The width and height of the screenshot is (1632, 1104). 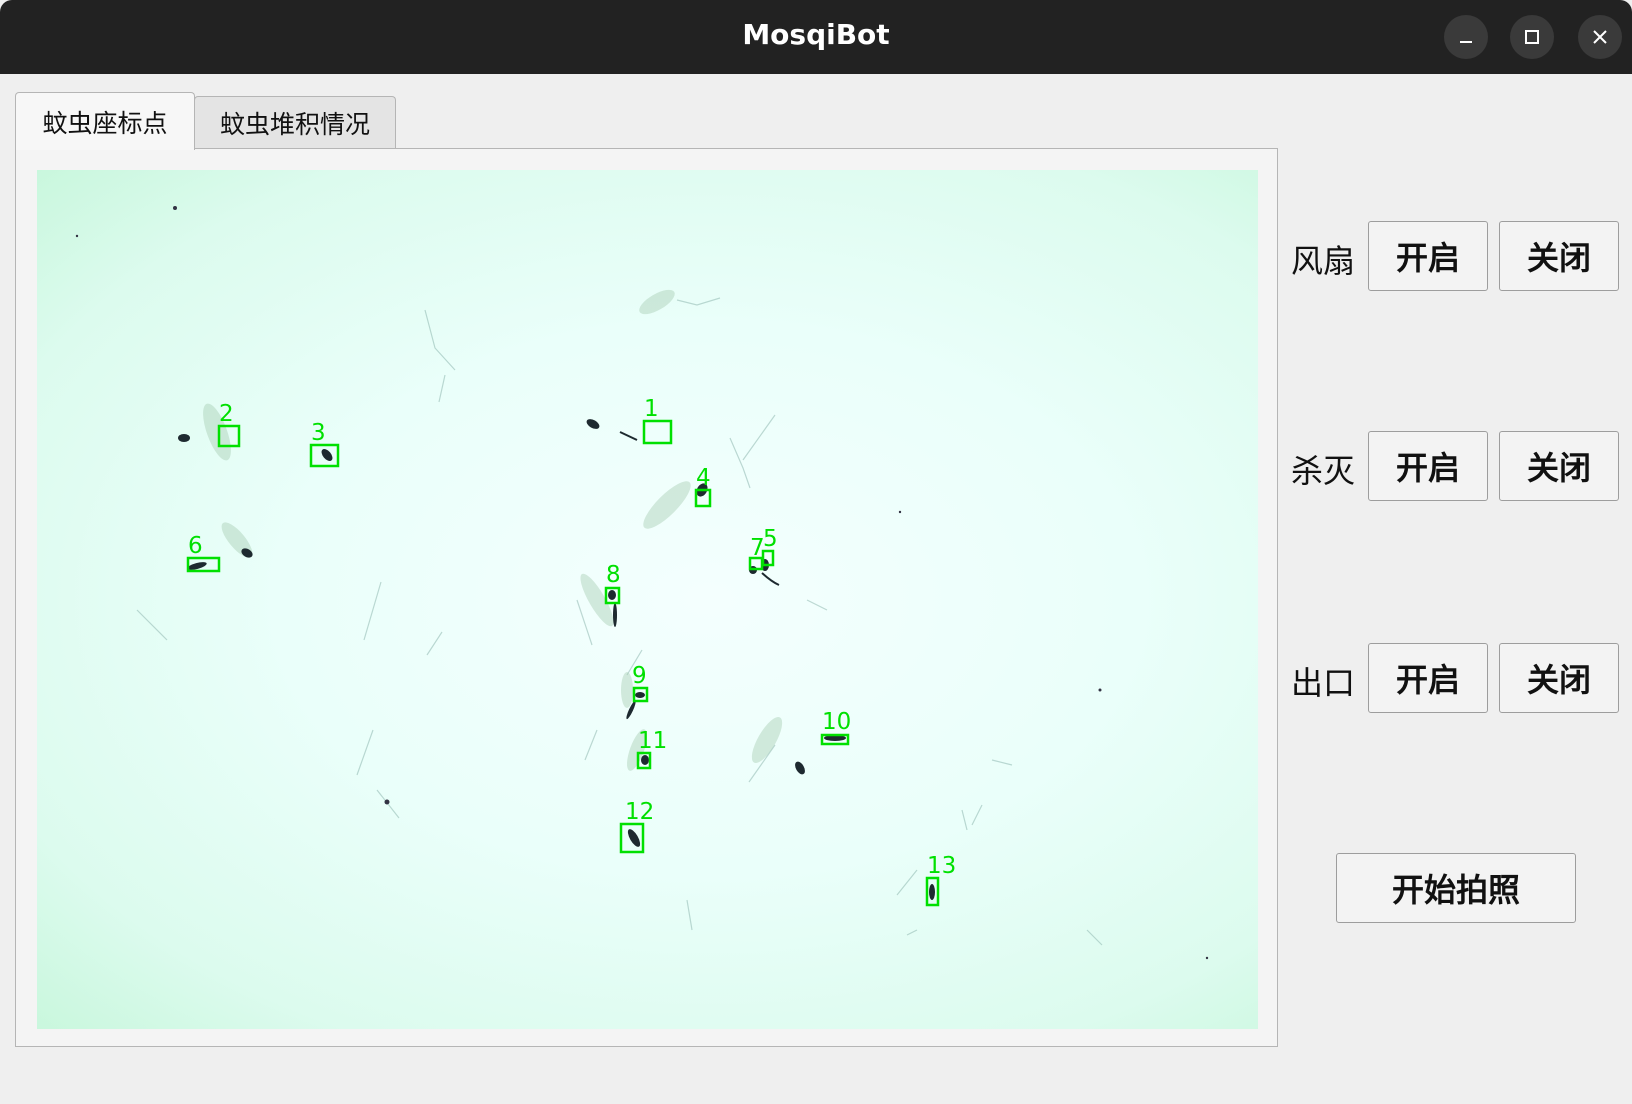 I want to click on title-bar: MosqiBot, so click(x=816, y=37).